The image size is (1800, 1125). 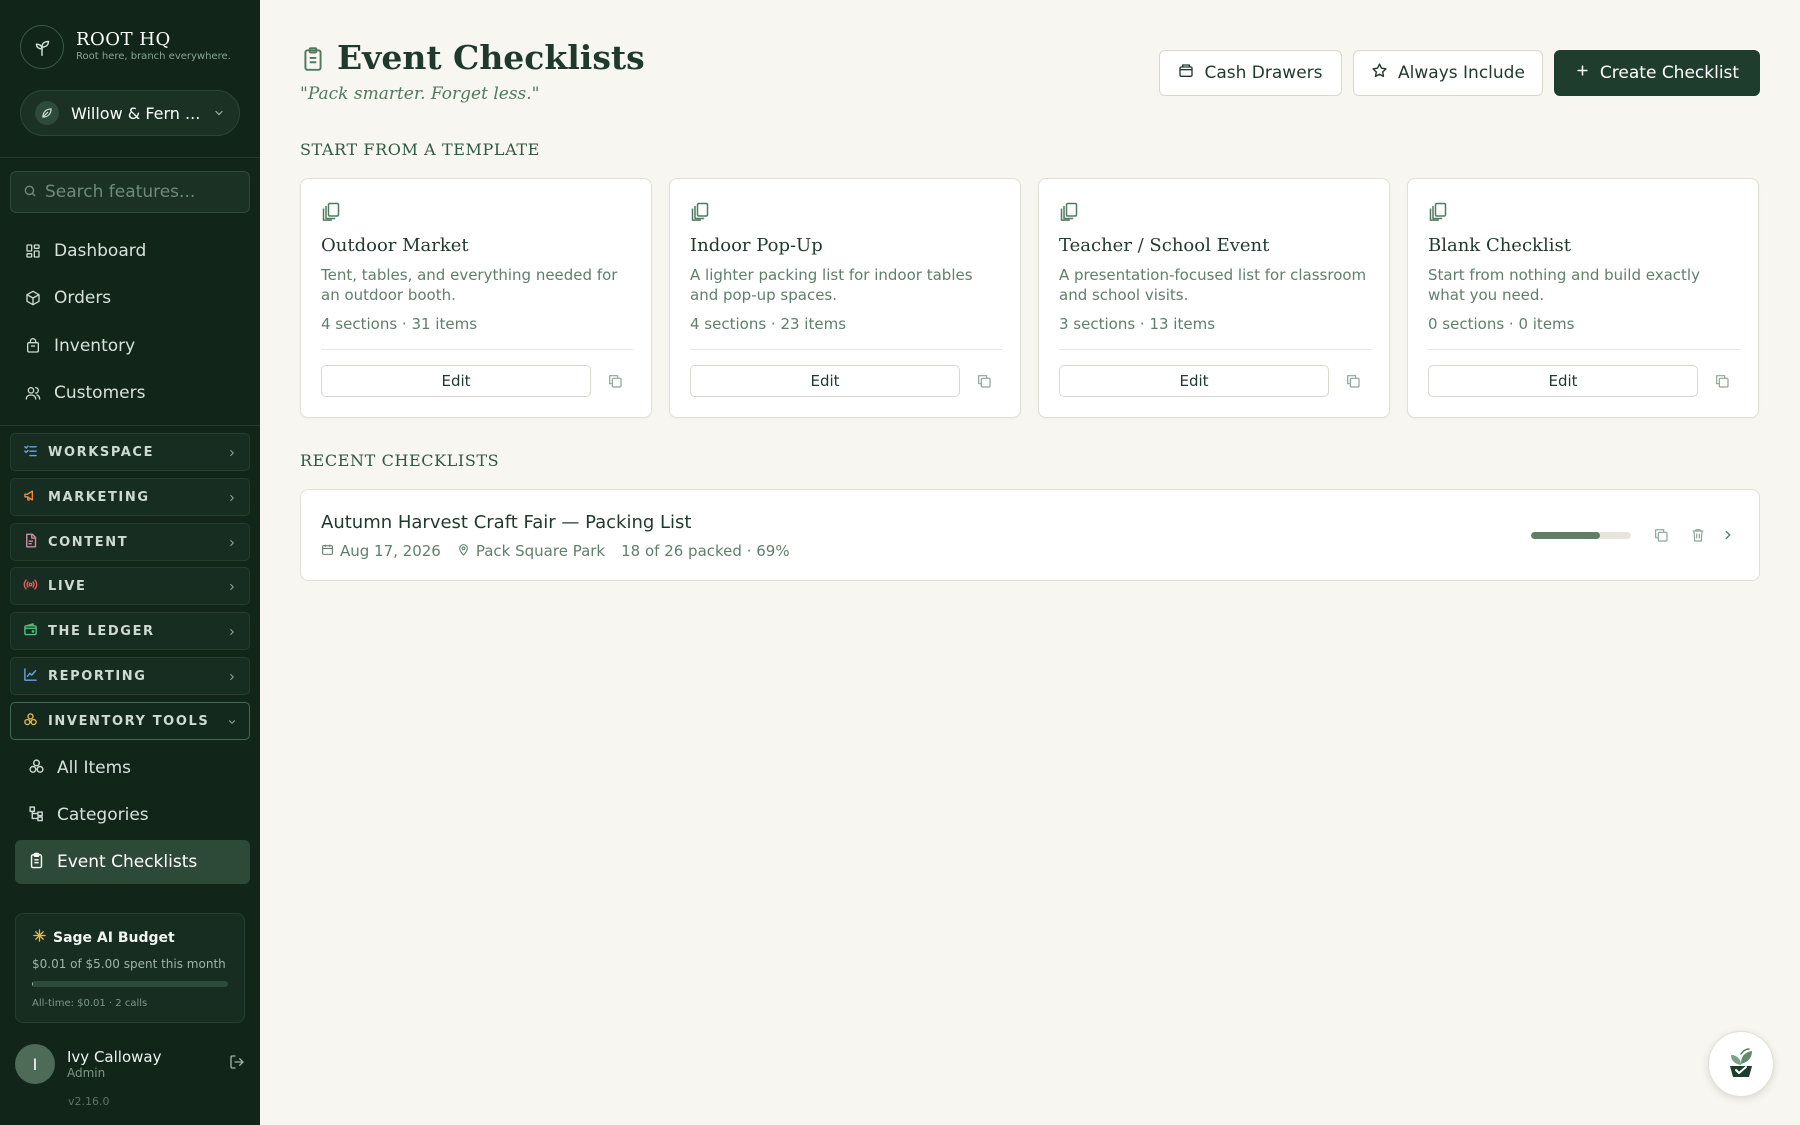 I want to click on cash-drawers-button: Cash Drawers, so click(x=1250, y=73).